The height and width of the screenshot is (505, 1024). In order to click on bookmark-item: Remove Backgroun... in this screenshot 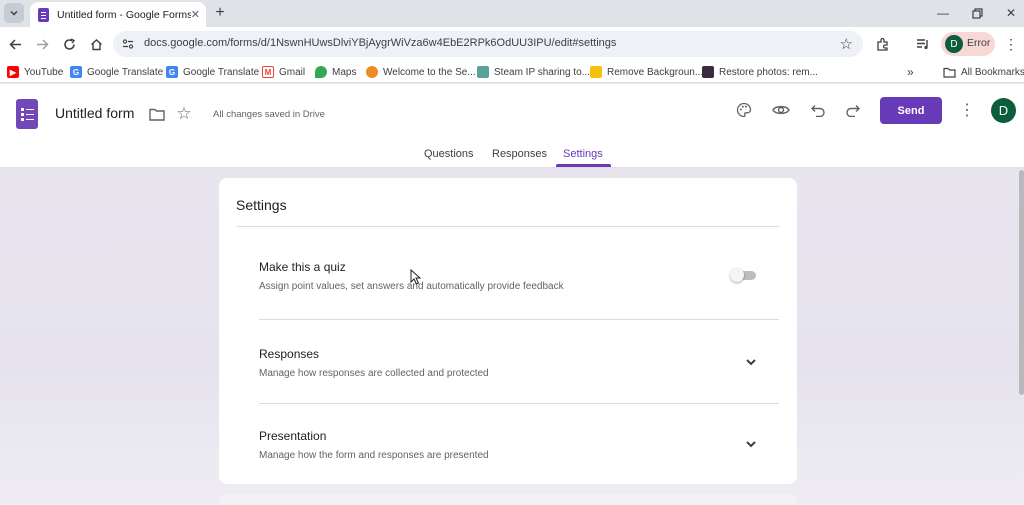, I will do `click(646, 72)`.